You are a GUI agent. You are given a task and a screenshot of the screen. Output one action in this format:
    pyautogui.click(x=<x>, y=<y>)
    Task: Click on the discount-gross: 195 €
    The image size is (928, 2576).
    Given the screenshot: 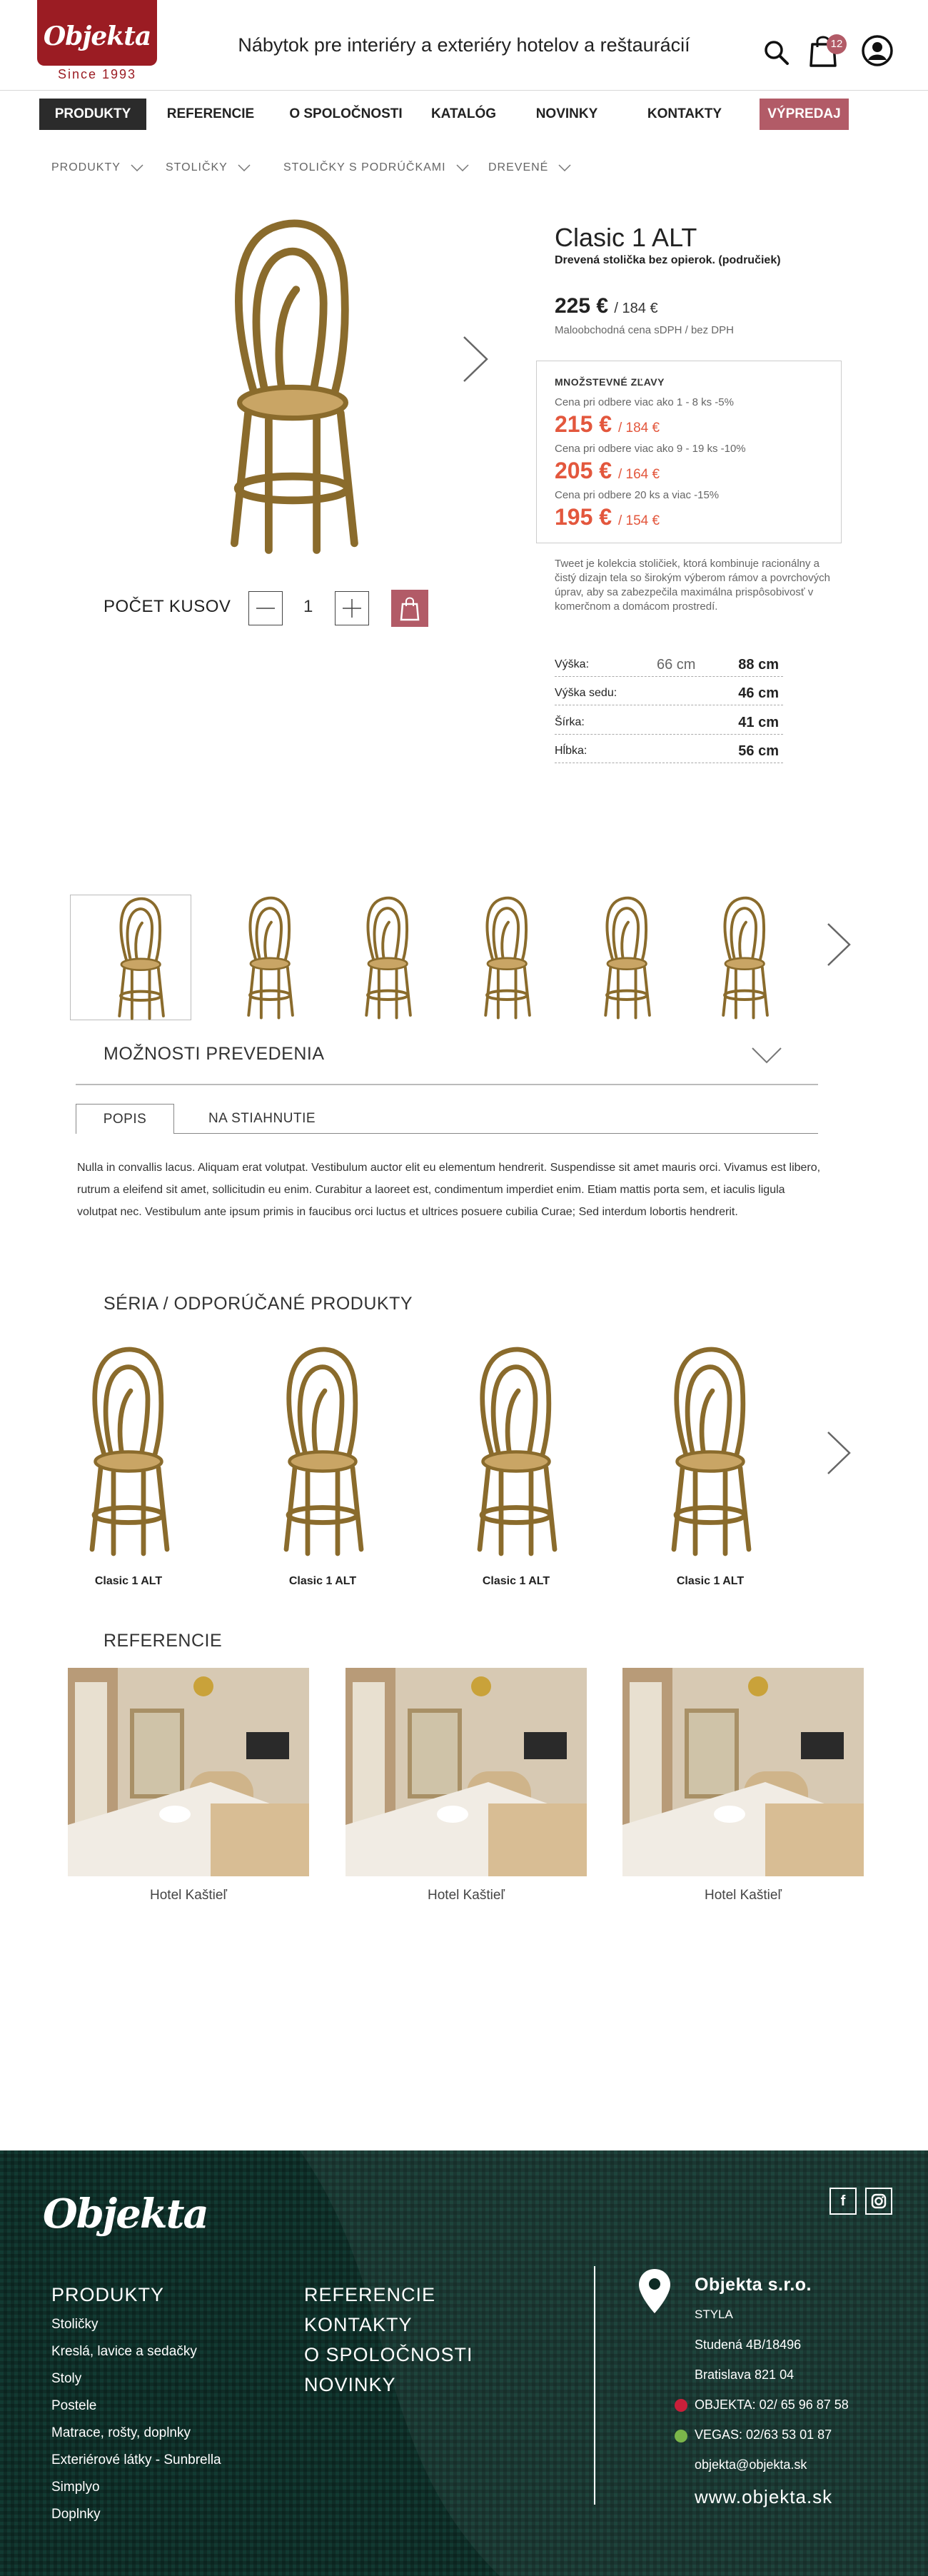 What is the action you would take?
    pyautogui.click(x=583, y=517)
    